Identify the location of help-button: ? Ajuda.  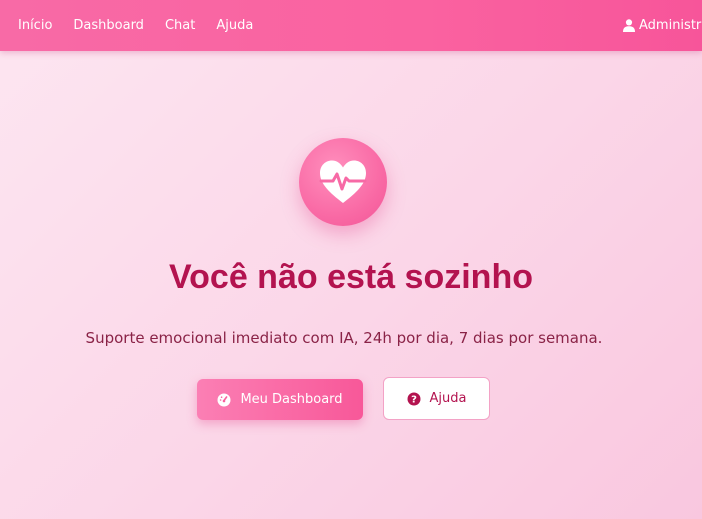
(436, 398).